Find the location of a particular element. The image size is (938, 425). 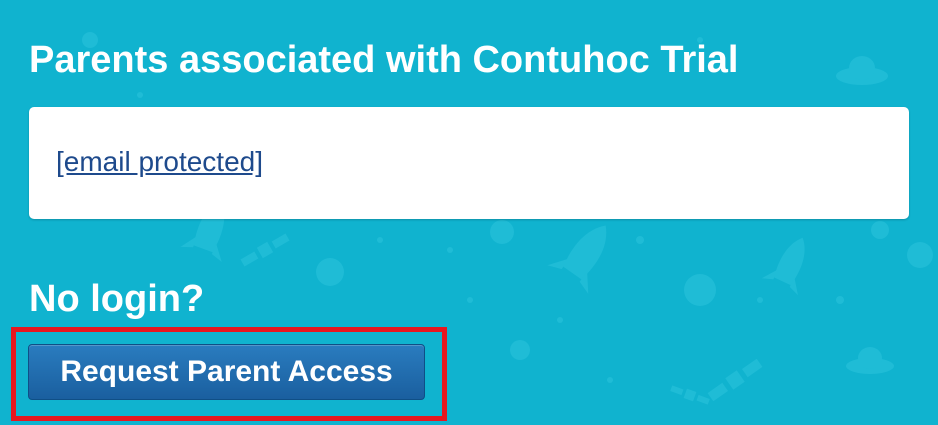

page-title: Parents associated with Contuhoc Trial is located at coordinates (384, 60).